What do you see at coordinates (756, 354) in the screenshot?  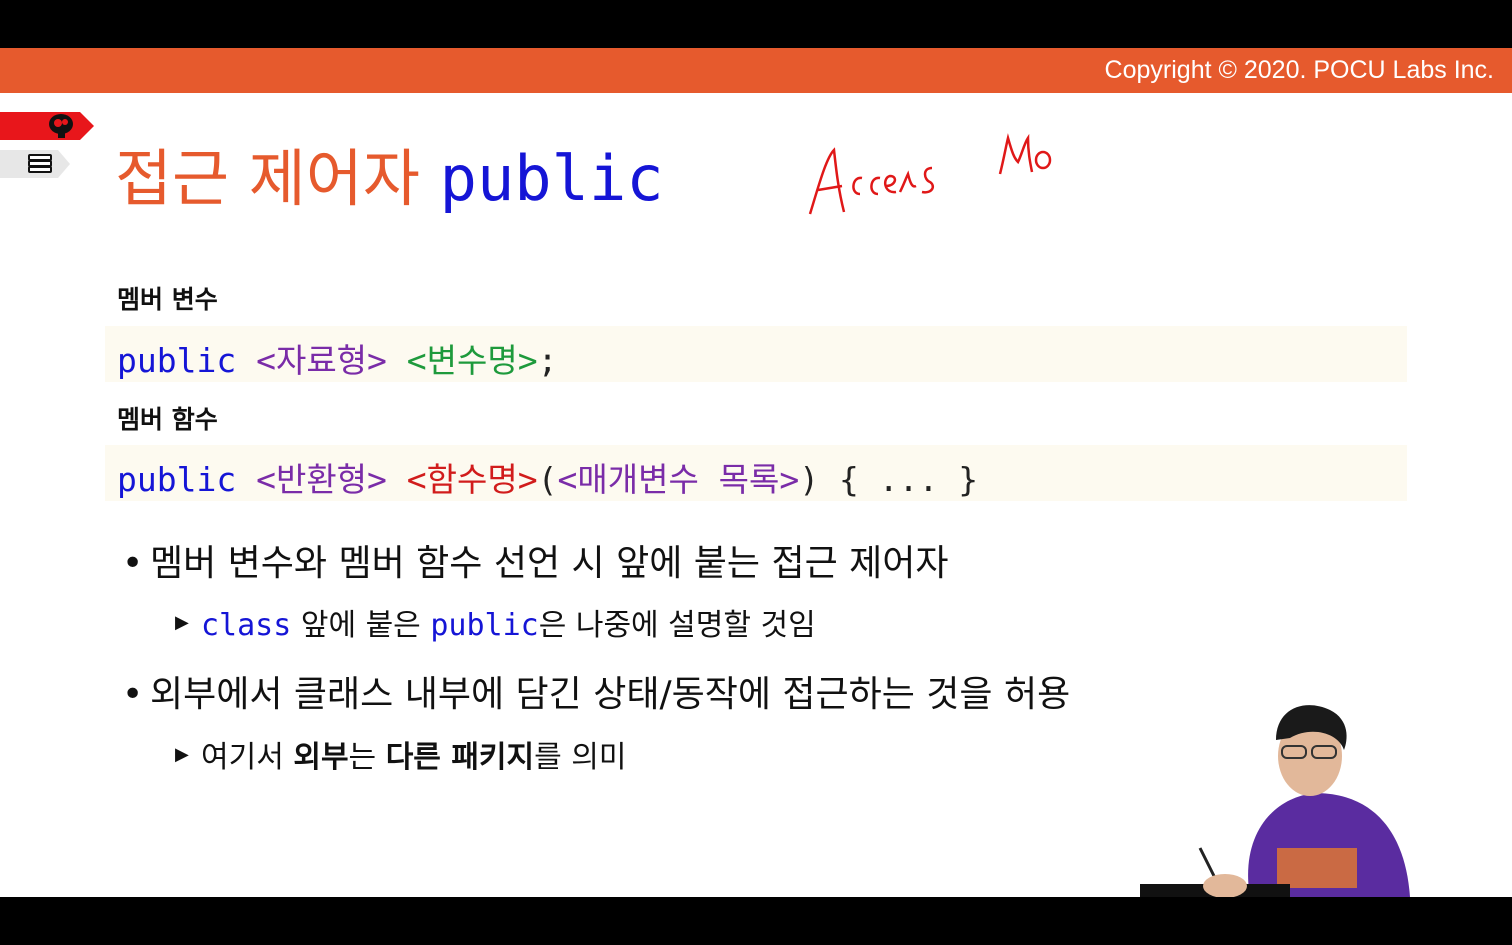 I see `member-variable-code: public <자료형> <변수명>;` at bounding box center [756, 354].